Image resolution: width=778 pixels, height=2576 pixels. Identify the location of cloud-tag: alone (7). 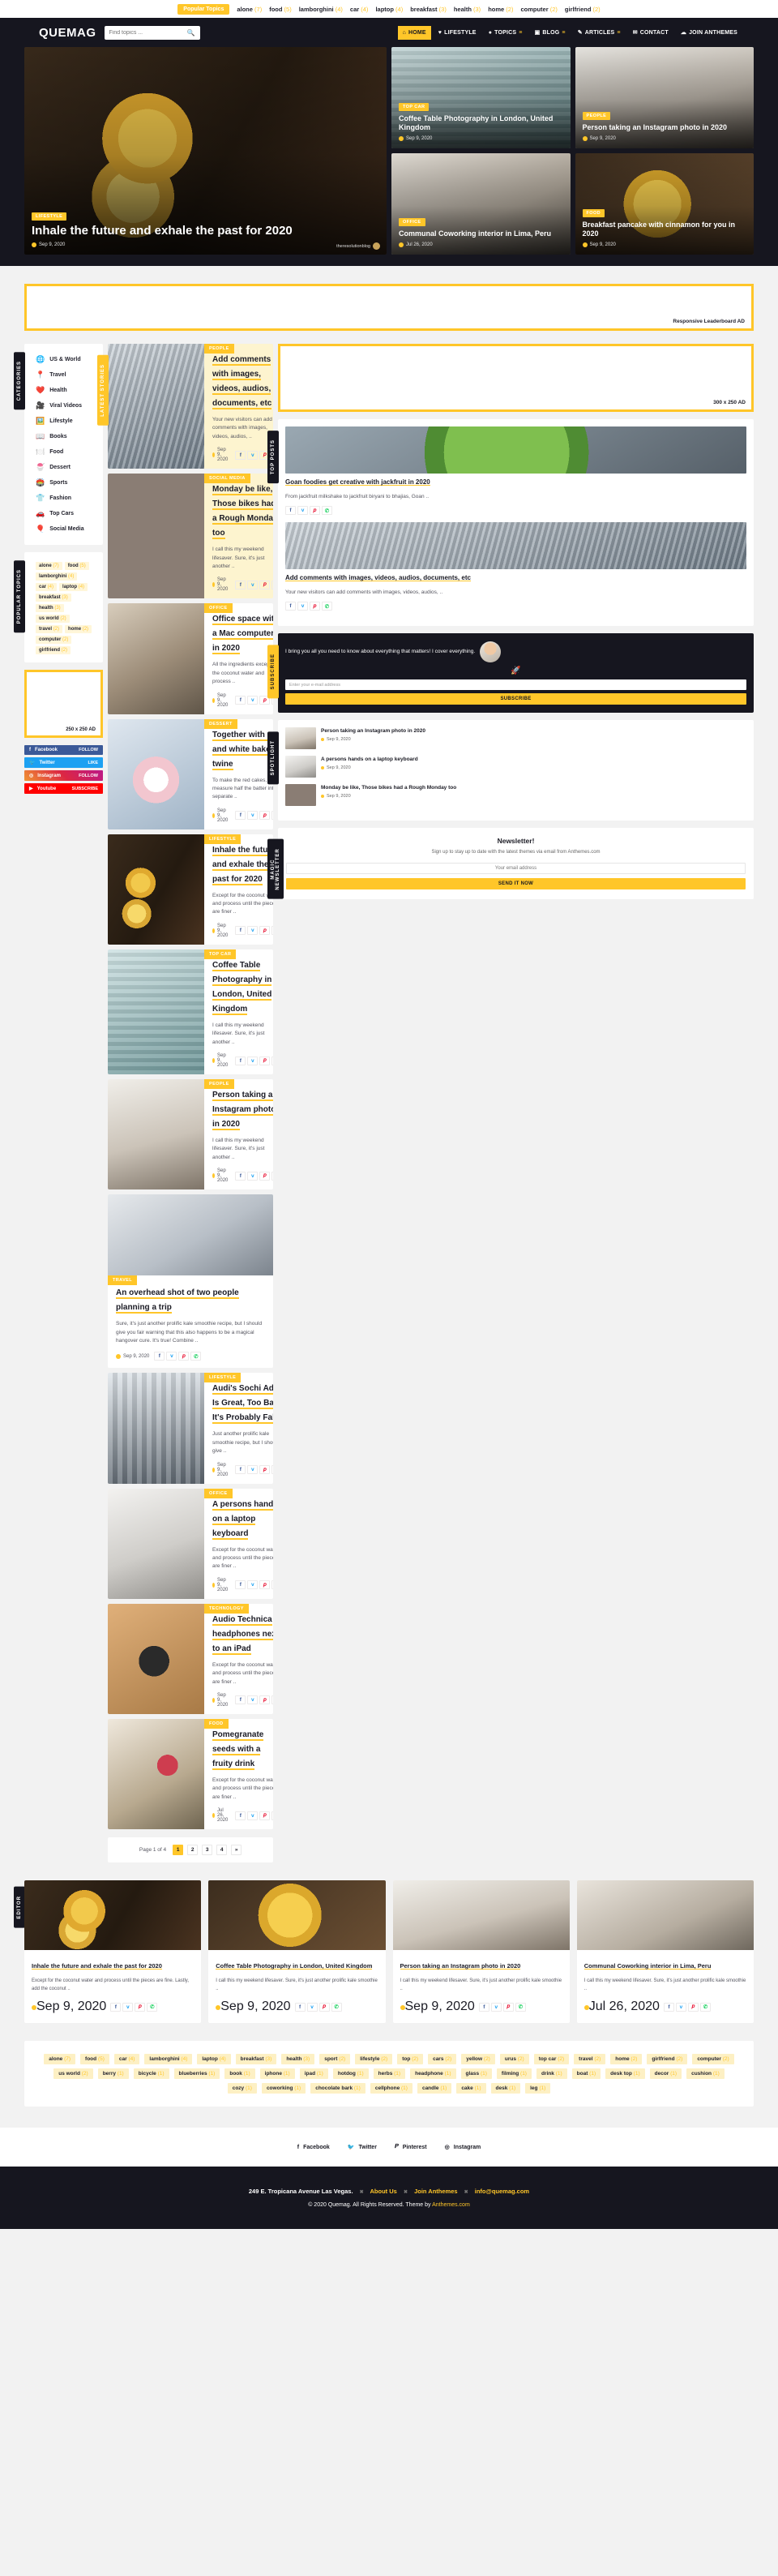
(60, 2059).